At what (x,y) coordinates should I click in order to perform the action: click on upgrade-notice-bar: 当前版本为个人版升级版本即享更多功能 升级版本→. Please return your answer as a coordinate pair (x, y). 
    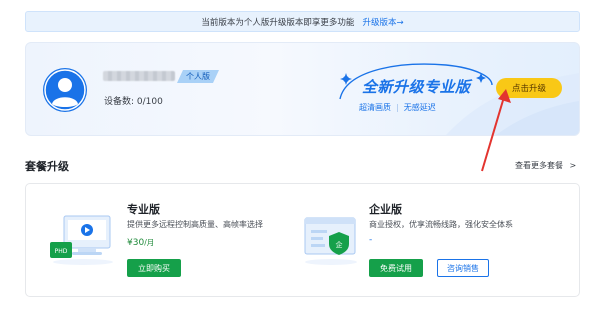
    Looking at the image, I should click on (302, 21).